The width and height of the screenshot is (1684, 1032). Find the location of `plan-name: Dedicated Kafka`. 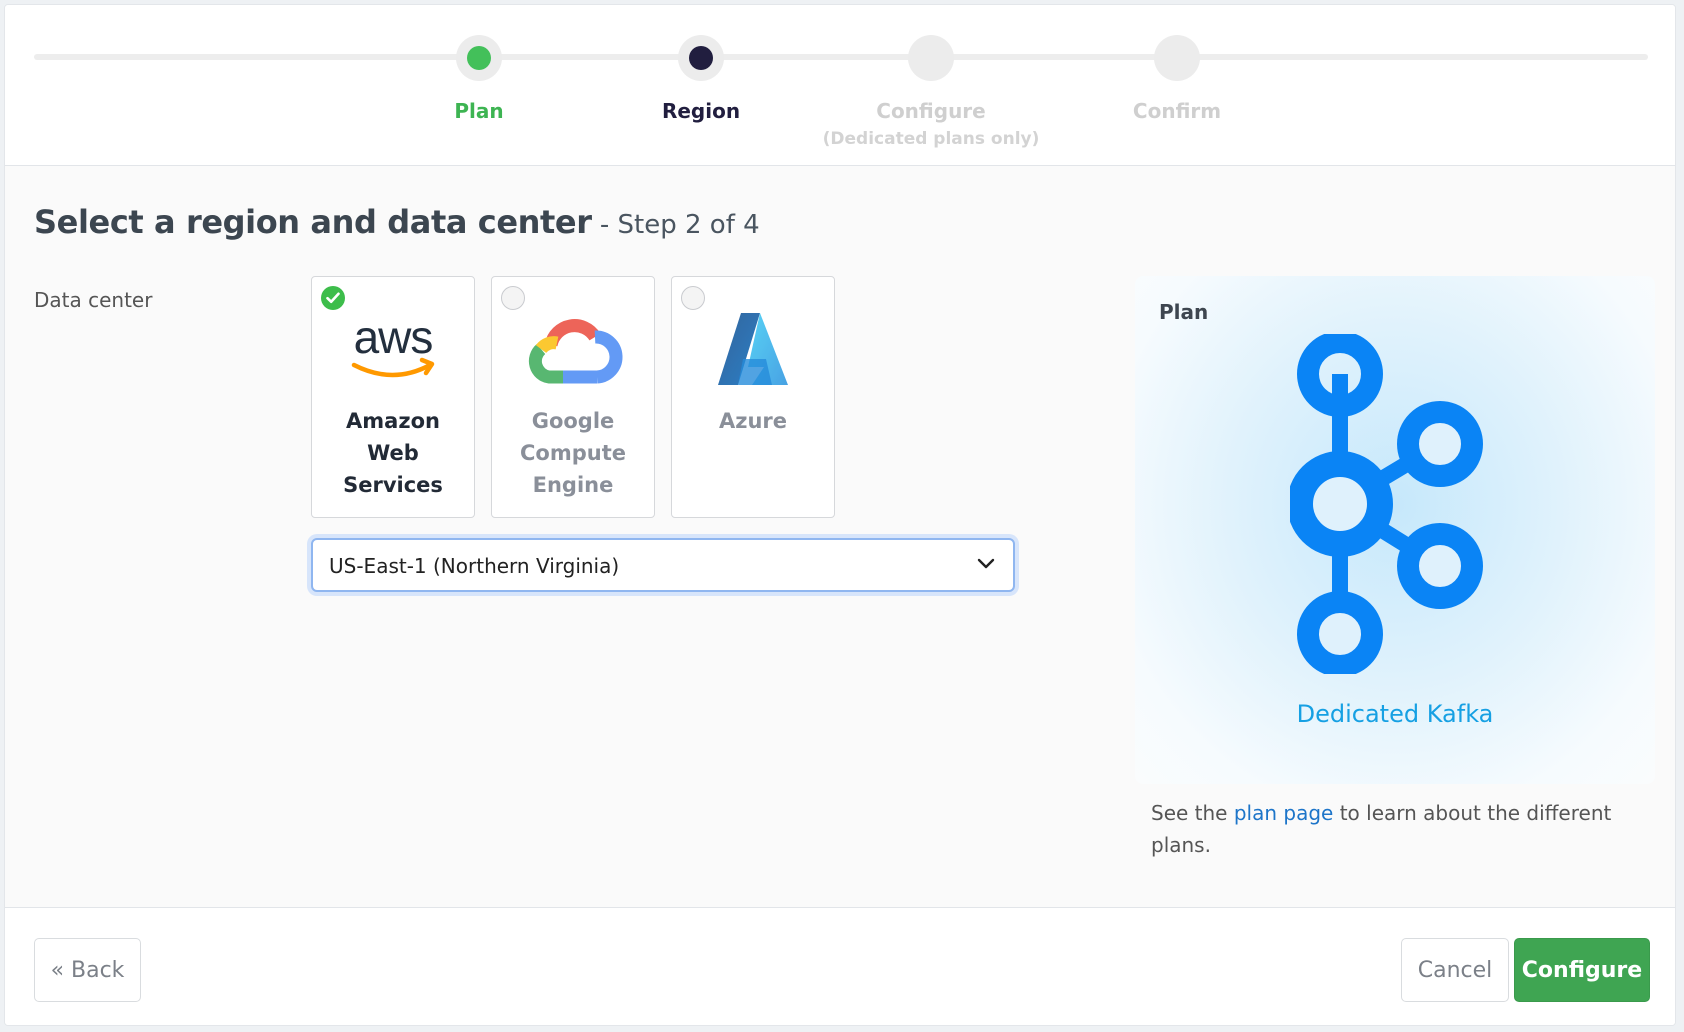

plan-name: Dedicated Kafka is located at coordinates (1395, 714).